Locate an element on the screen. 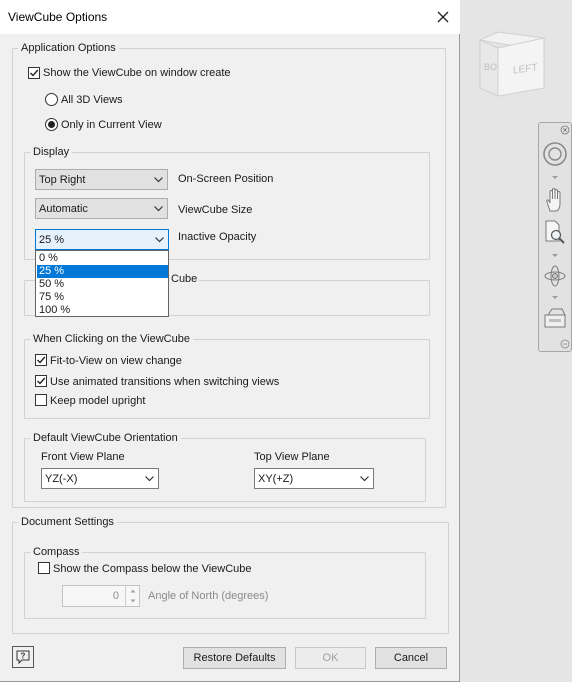 This screenshot has height=682, width=572. steering-wheel-icon is located at coordinates (555, 154).